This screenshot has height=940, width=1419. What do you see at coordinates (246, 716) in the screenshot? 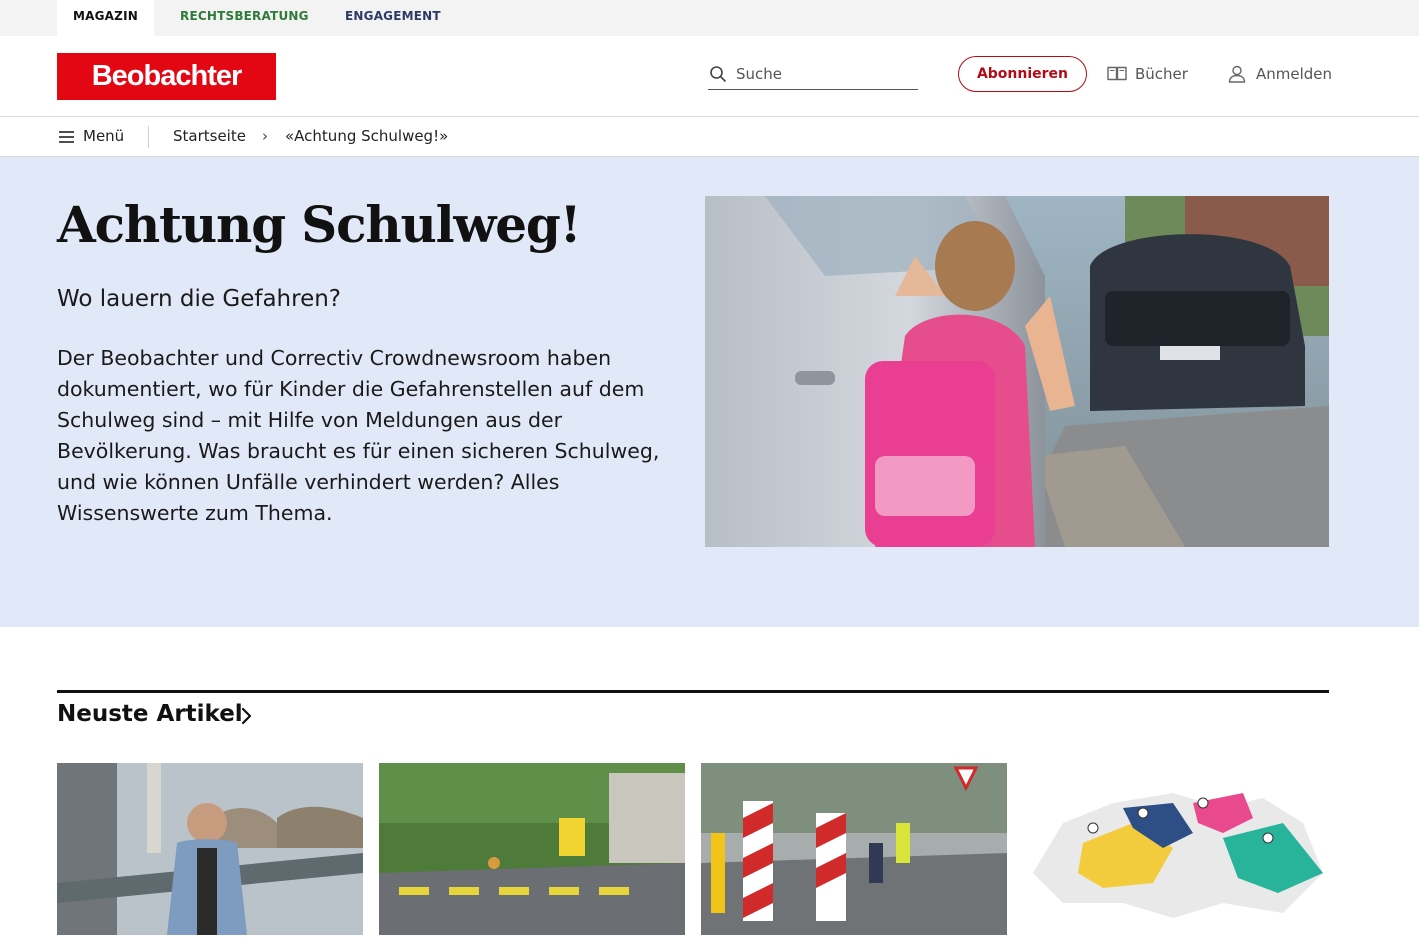
I see `chevron-right-icon` at bounding box center [246, 716].